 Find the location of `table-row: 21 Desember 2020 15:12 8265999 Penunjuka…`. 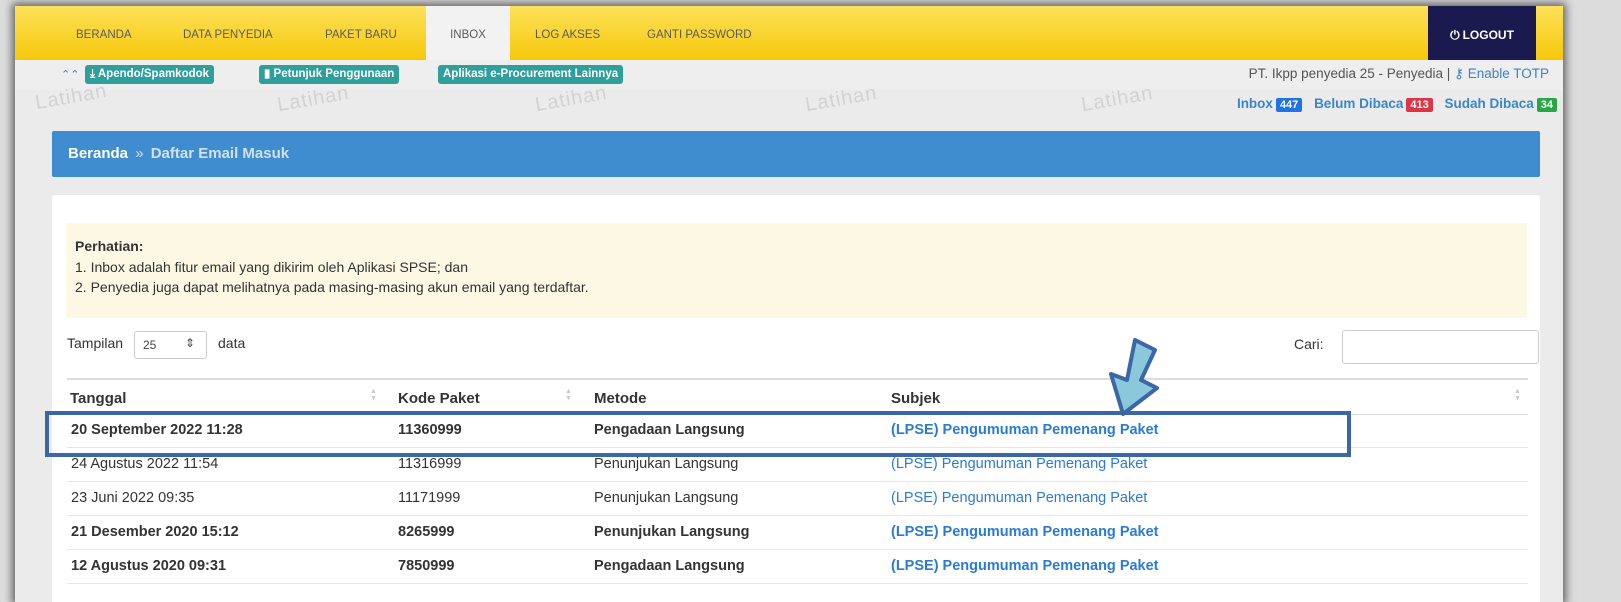

table-row: 21 Desember 2020 15:12 8265999 Penunjuka… is located at coordinates (797, 532).